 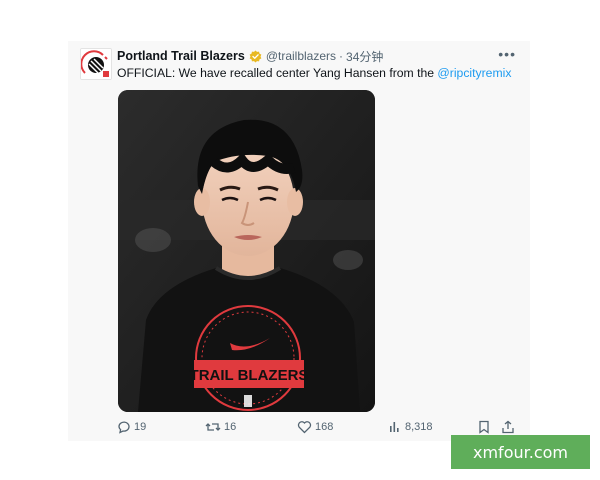 What do you see at coordinates (394, 427) in the screenshot?
I see `views-chart-icon` at bounding box center [394, 427].